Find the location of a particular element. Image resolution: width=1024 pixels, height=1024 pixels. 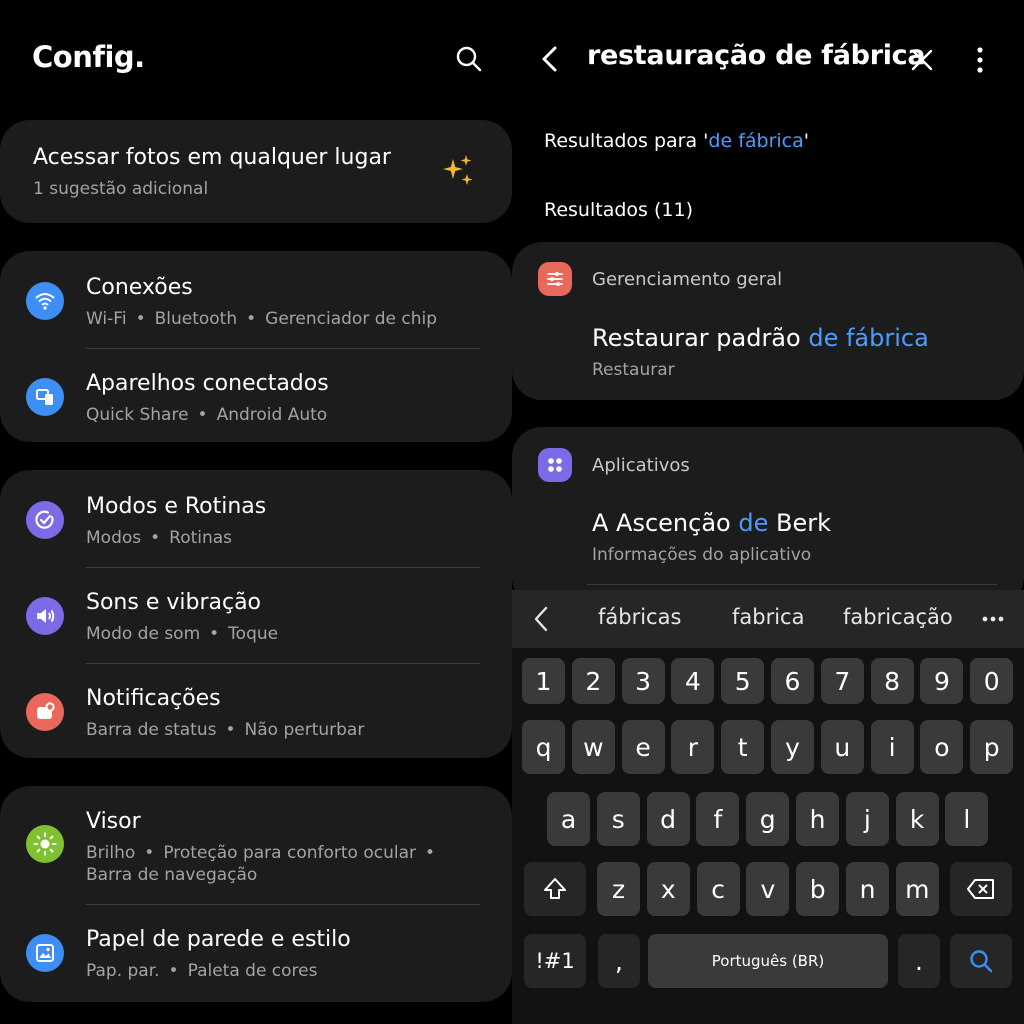

comma-key: , is located at coordinates (619, 961).